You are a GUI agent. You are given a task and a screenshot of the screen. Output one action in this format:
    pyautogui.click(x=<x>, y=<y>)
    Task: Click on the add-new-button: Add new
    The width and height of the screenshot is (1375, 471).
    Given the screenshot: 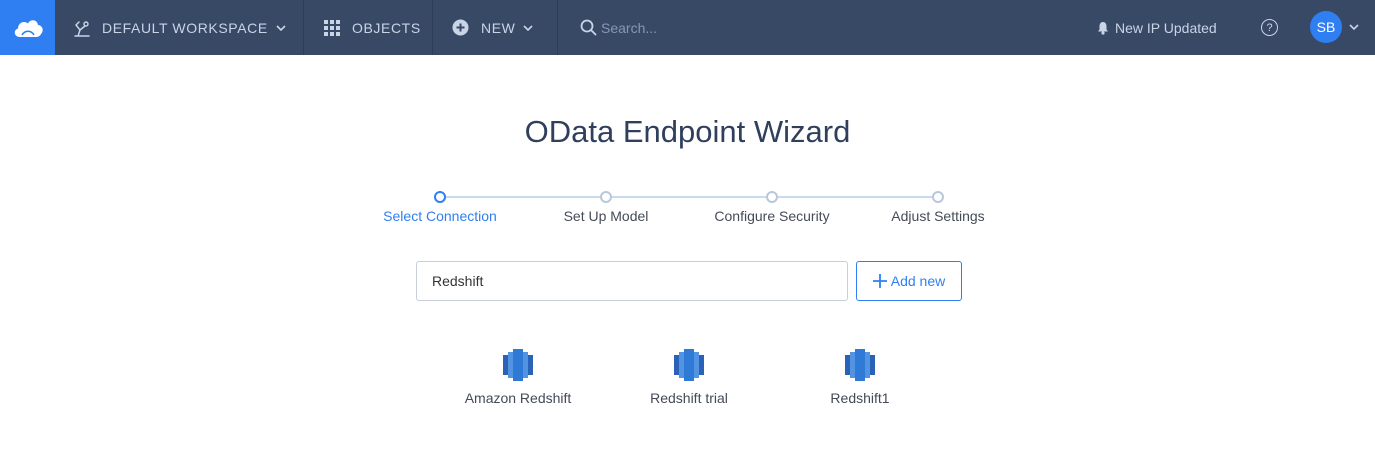 What is the action you would take?
    pyautogui.click(x=909, y=281)
    